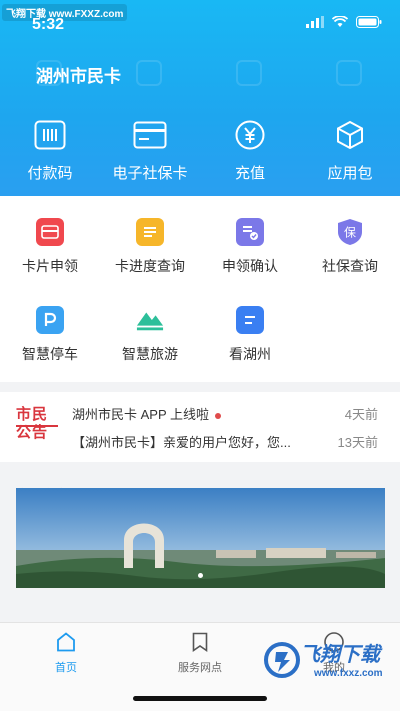  I want to click on announcement-item: 【湖州市民卡】亲爱的用户您好，您... 13天前, so click(225, 441).